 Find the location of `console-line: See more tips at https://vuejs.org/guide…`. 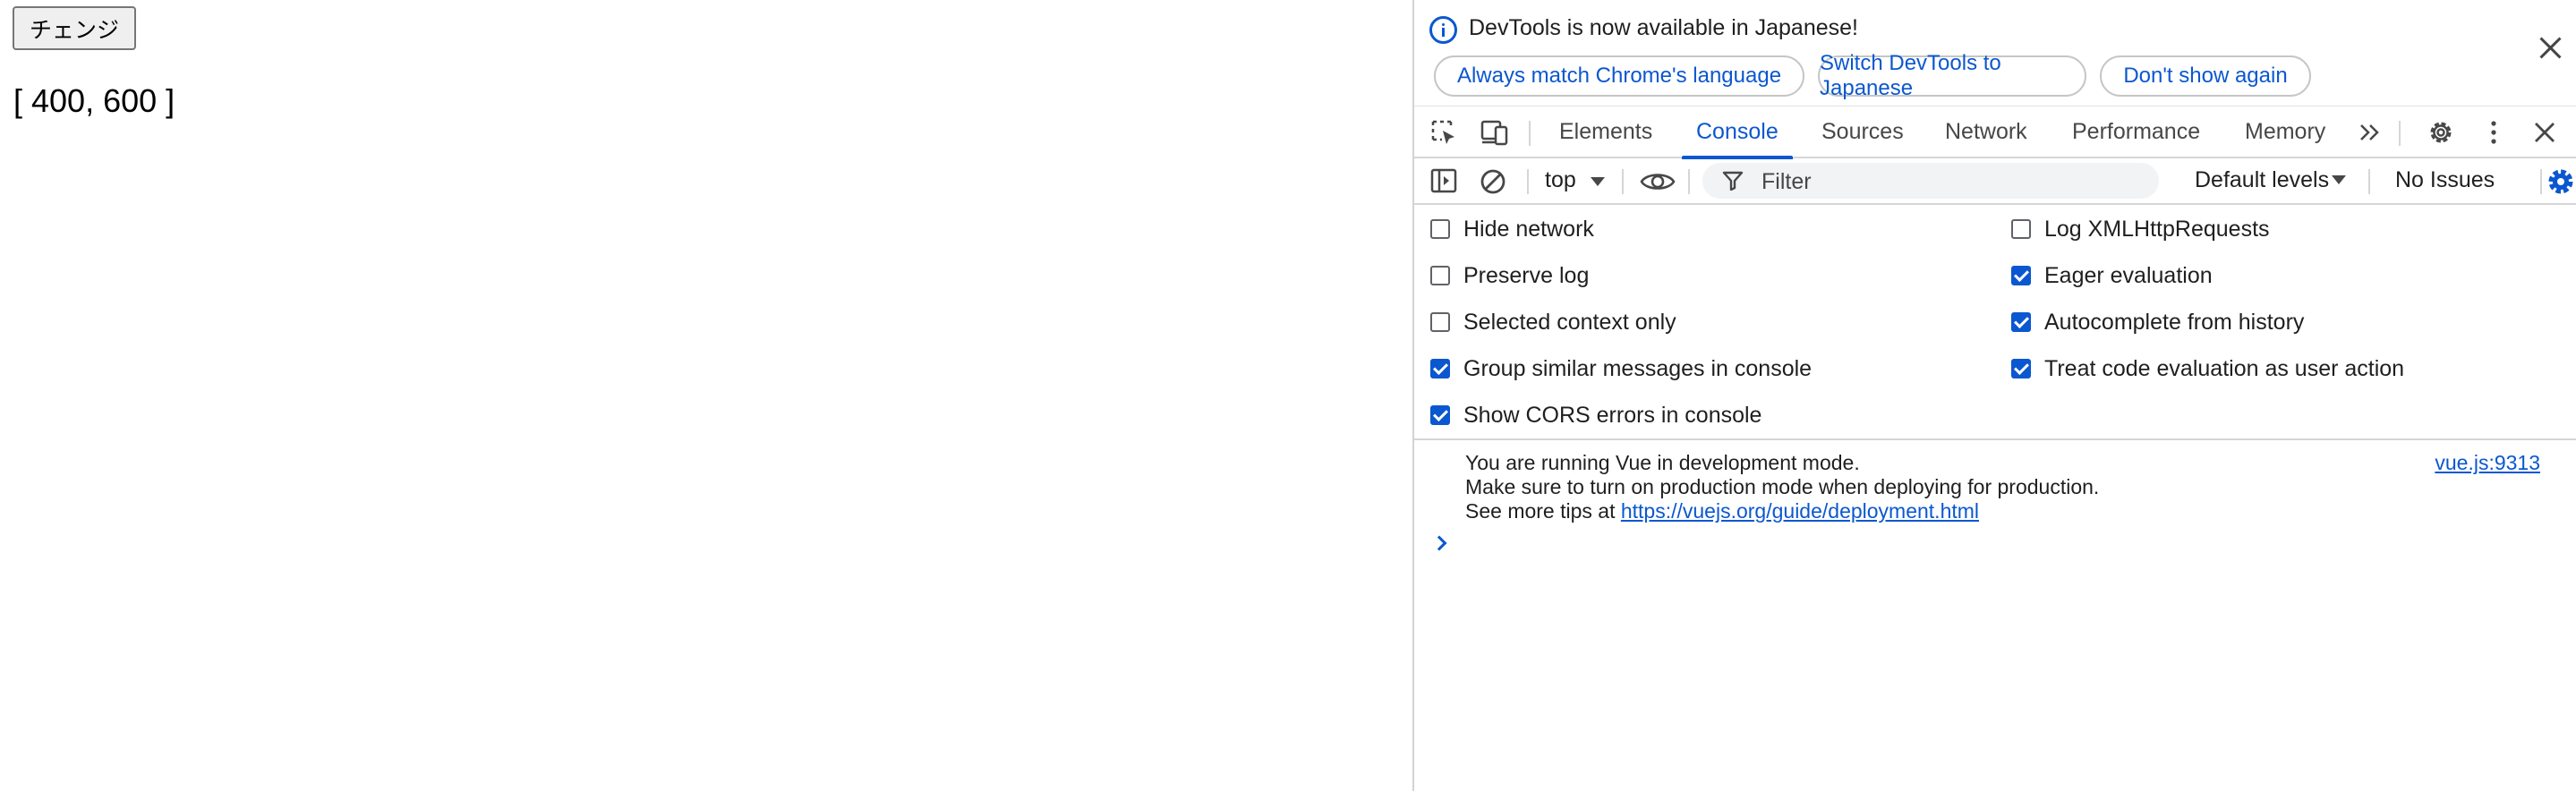

console-line: See more tips at https://vuejs.org/guide… is located at coordinates (1782, 511).